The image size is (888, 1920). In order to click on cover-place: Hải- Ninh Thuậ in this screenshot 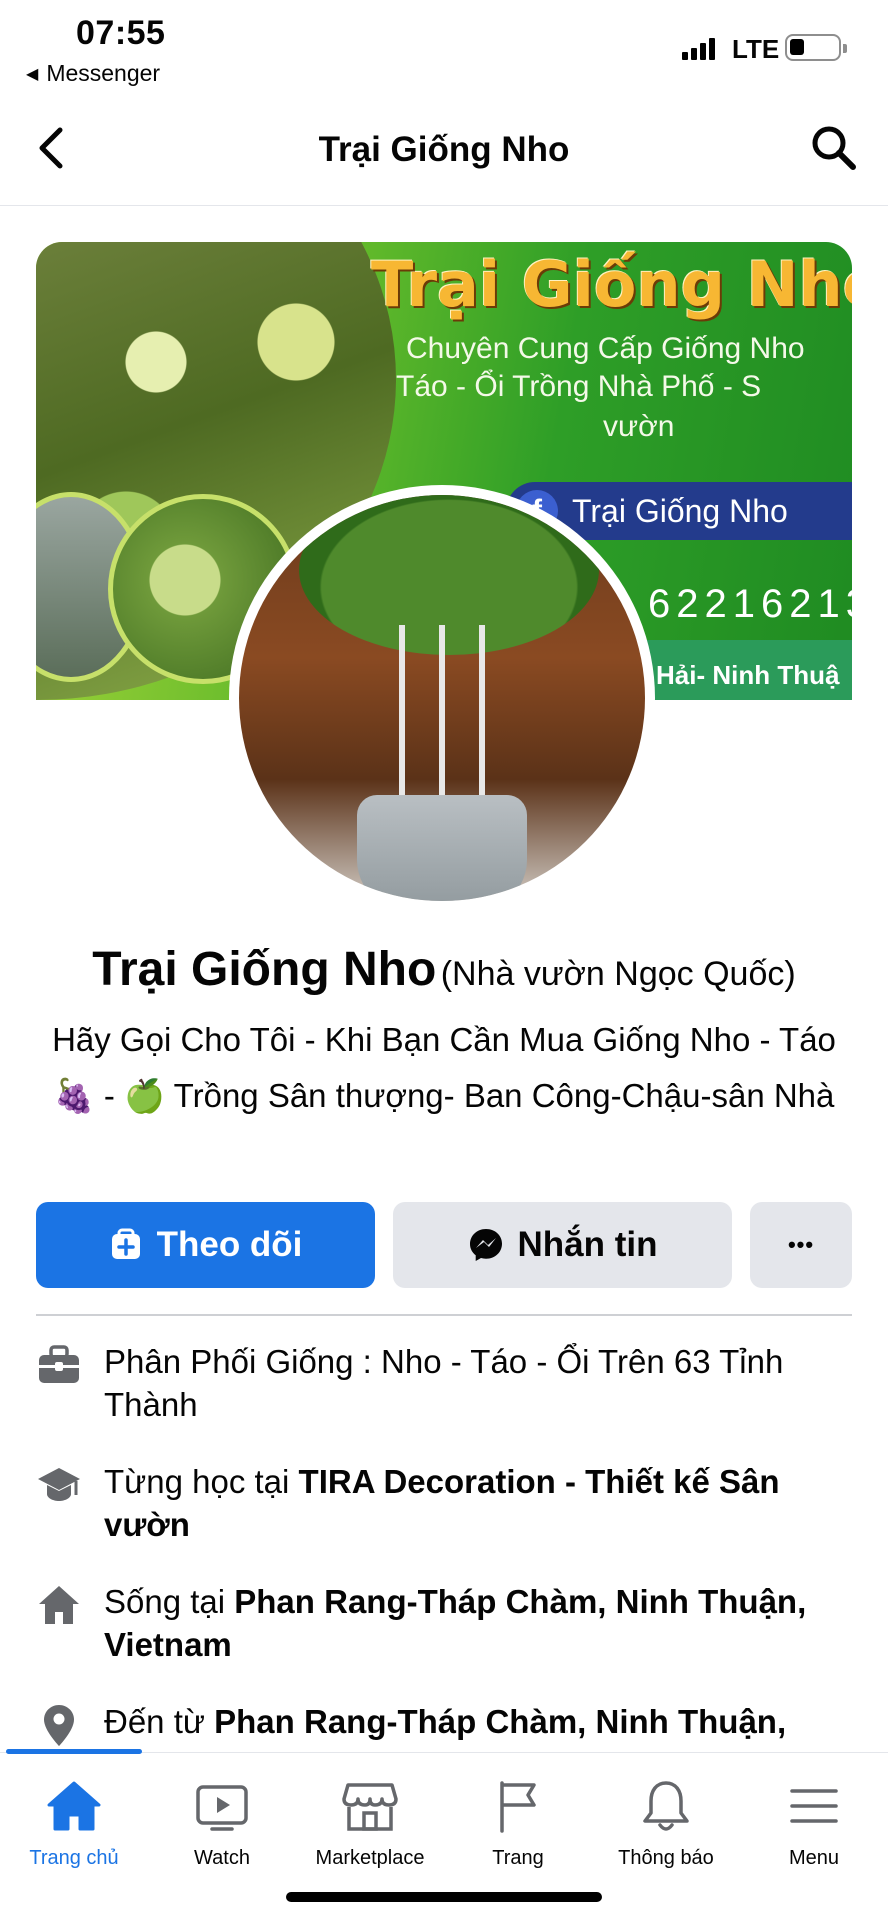, I will do `click(748, 675)`.